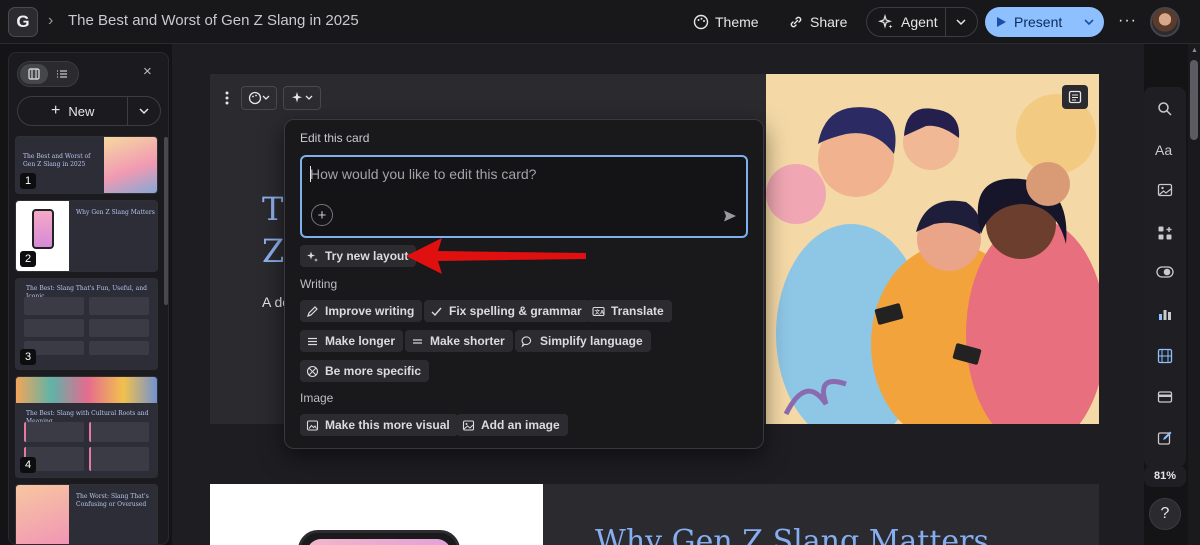  What do you see at coordinates (387, 425) in the screenshot?
I see `make-more-visual-label: Make this more visual` at bounding box center [387, 425].